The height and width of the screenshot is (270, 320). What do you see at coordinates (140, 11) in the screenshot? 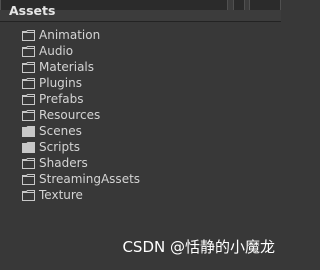
I see `panel-header: Assets` at bounding box center [140, 11].